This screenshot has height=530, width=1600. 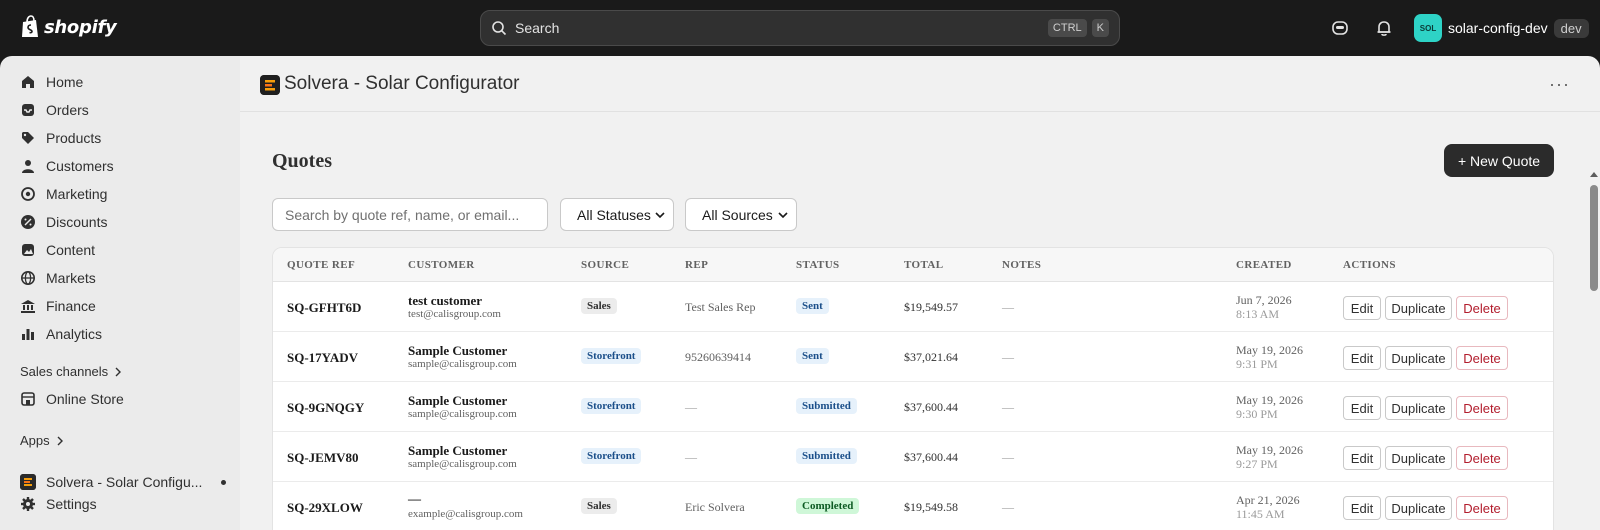 I want to click on col-total: TOTAL, so click(x=924, y=265).